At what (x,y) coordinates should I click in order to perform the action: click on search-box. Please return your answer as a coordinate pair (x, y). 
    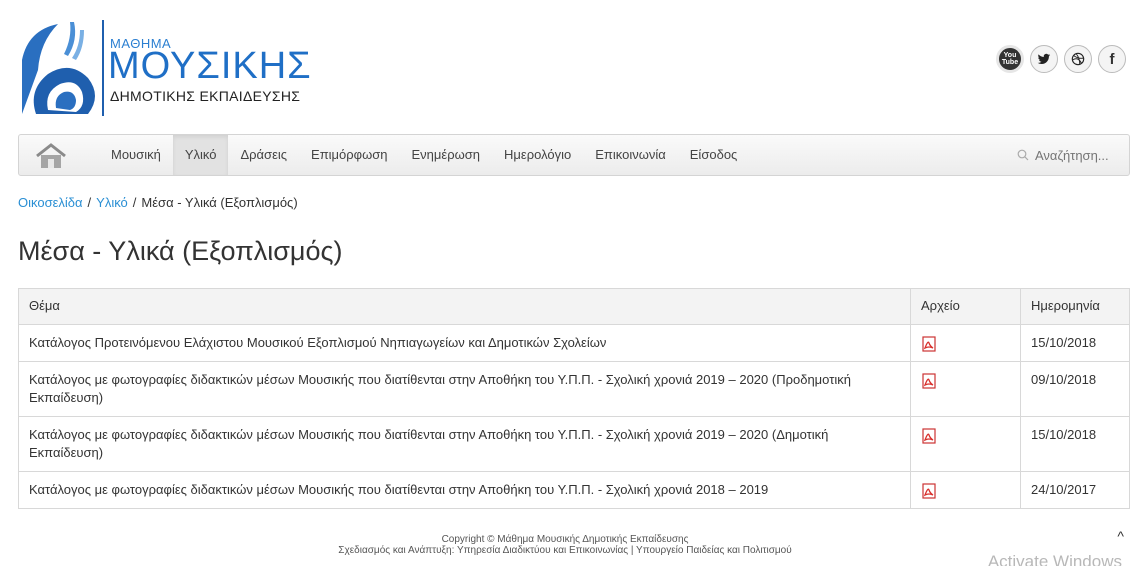
    Looking at the image, I should click on (1066, 155).